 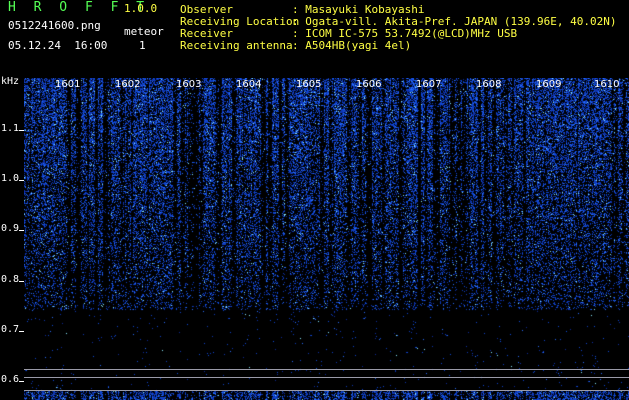 What do you see at coordinates (189, 84) in the screenshot?
I see `minute-label-1603: 1603` at bounding box center [189, 84].